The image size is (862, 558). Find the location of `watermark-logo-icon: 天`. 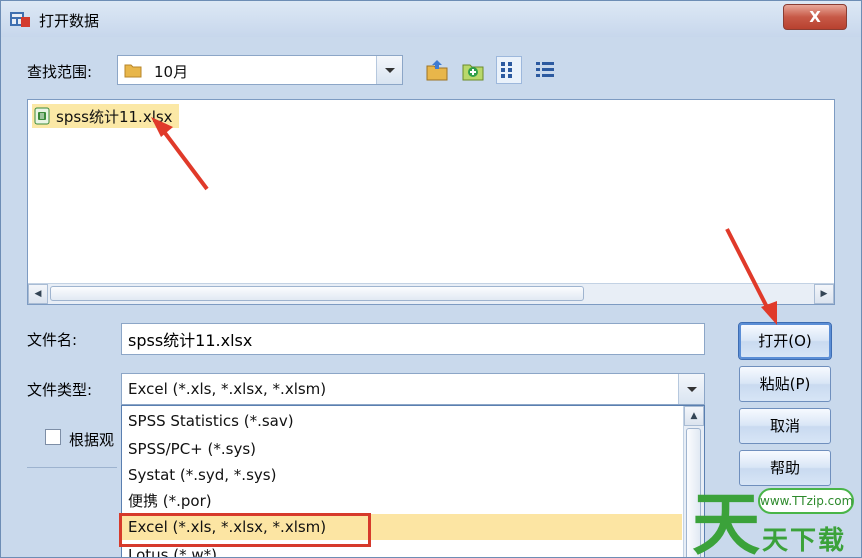

watermark-logo-icon: 天 is located at coordinates (726, 522).